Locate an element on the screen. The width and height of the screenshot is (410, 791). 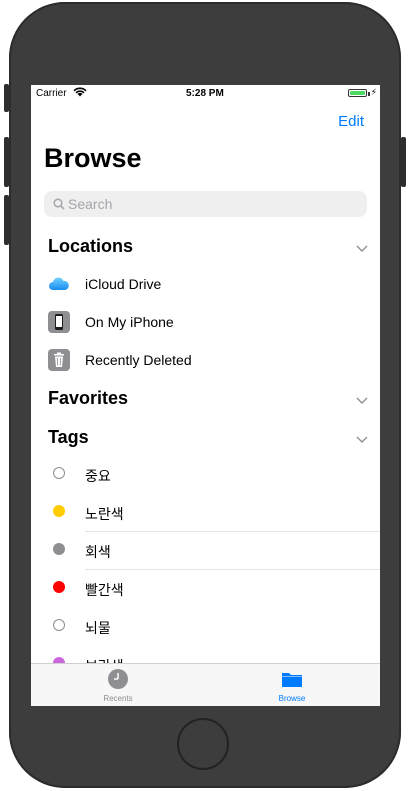
tag-label: 뇌물 is located at coordinates (98, 628).